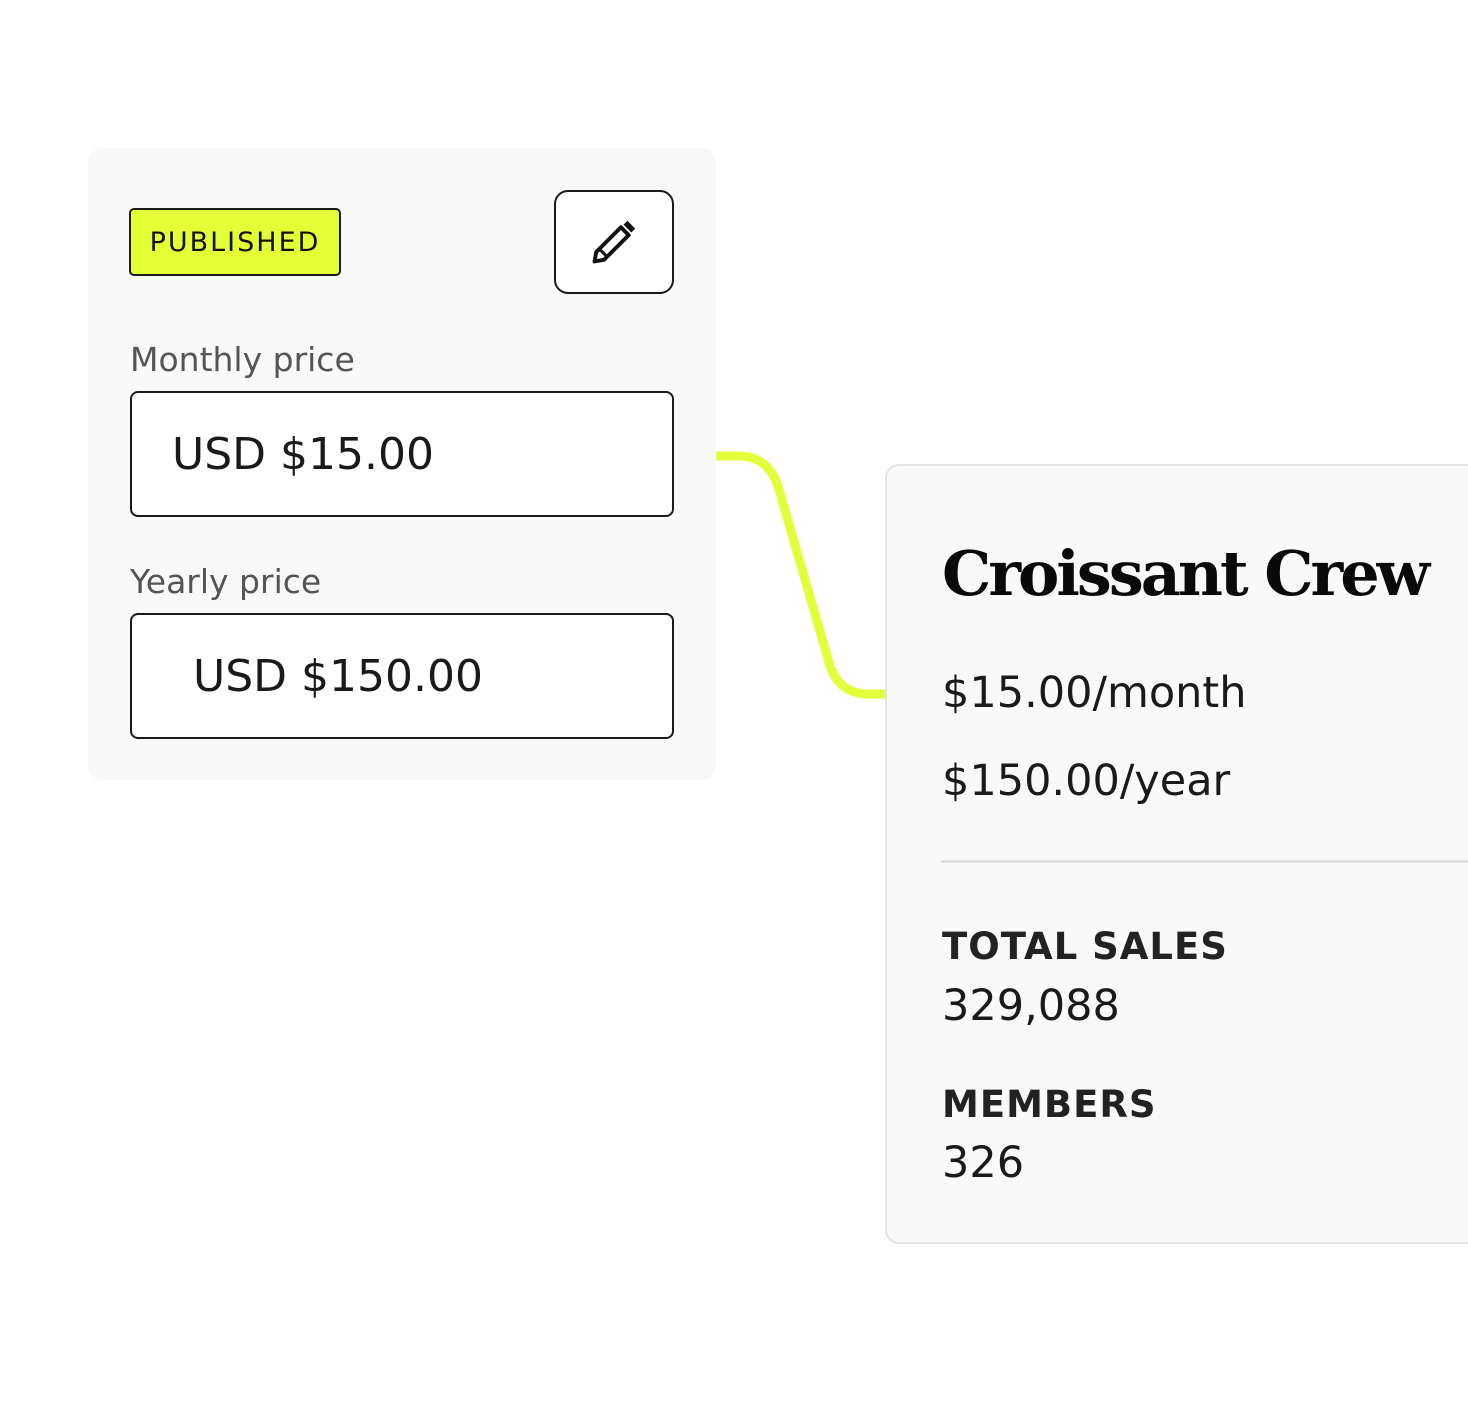 Image resolution: width=1468 pixels, height=1420 pixels. I want to click on total-sales-label: TOTAL SALES, so click(1085, 946).